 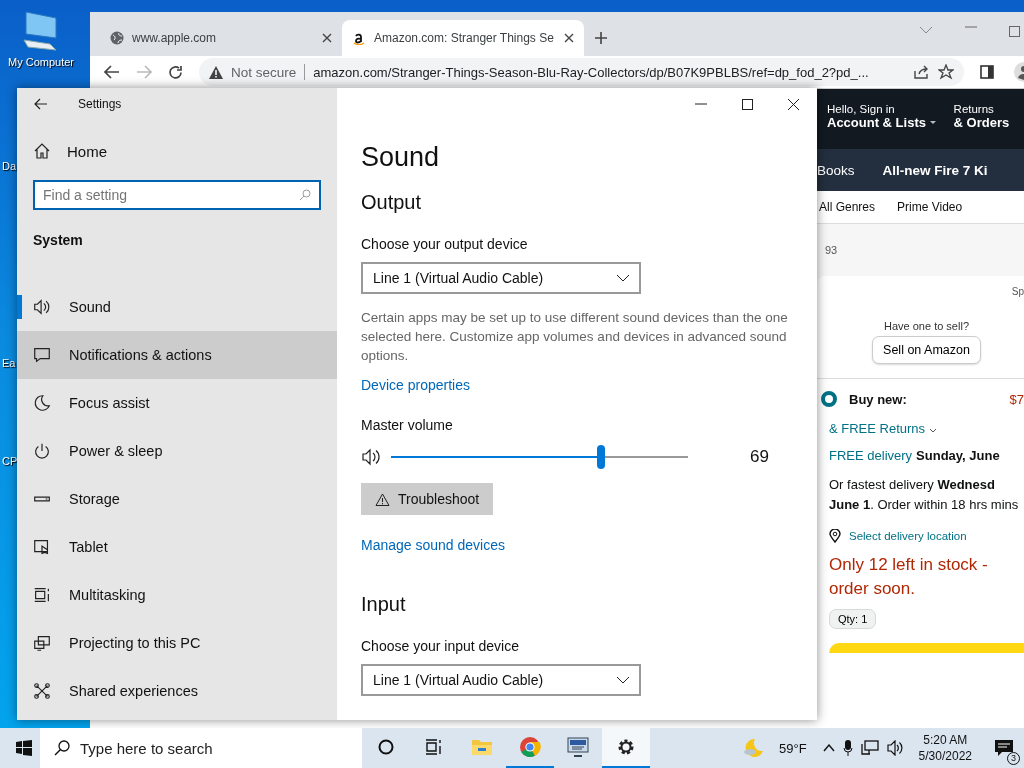 What do you see at coordinates (909, 577) in the screenshot?
I see `stock-notice: Only 12 left in stock - order soon.` at bounding box center [909, 577].